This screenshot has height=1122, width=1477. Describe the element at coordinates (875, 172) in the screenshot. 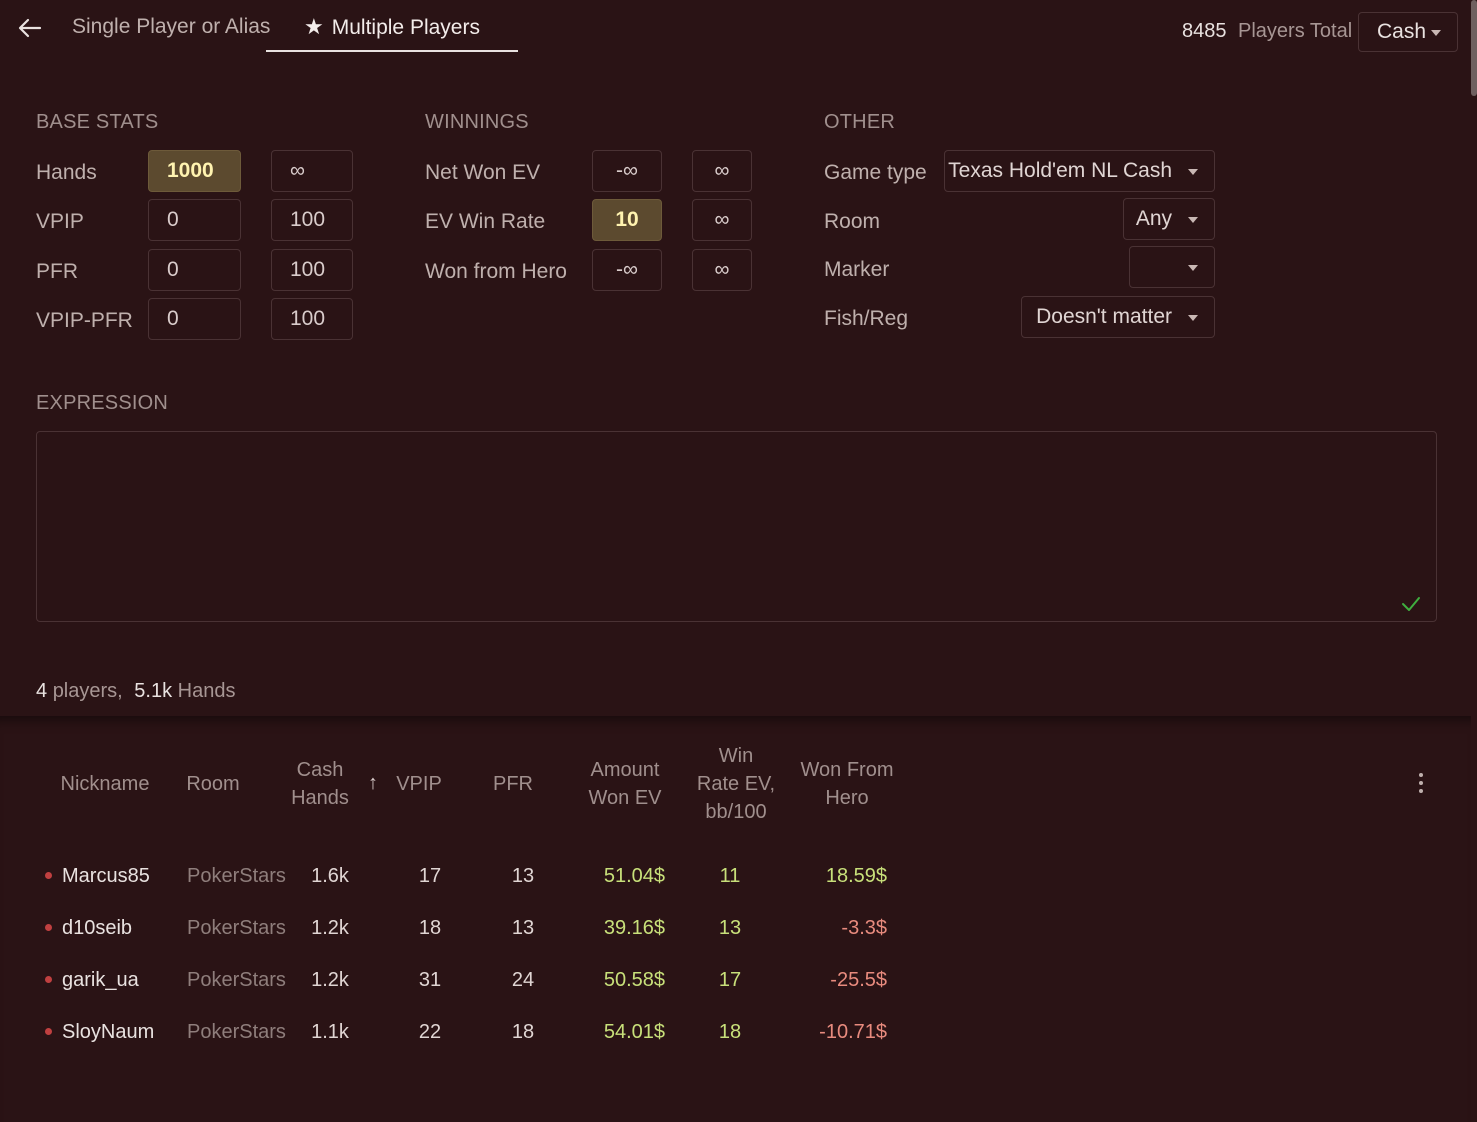

I see `game-type-label: Game type` at that location.